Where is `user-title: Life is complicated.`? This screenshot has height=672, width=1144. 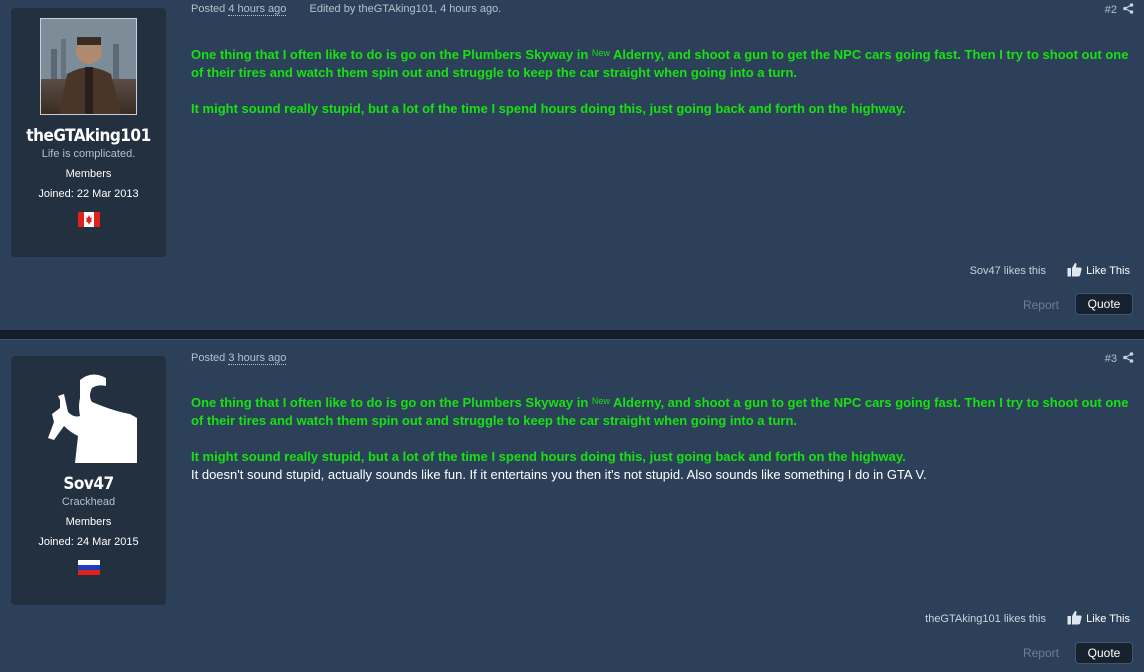 user-title: Life is complicated. is located at coordinates (88, 154).